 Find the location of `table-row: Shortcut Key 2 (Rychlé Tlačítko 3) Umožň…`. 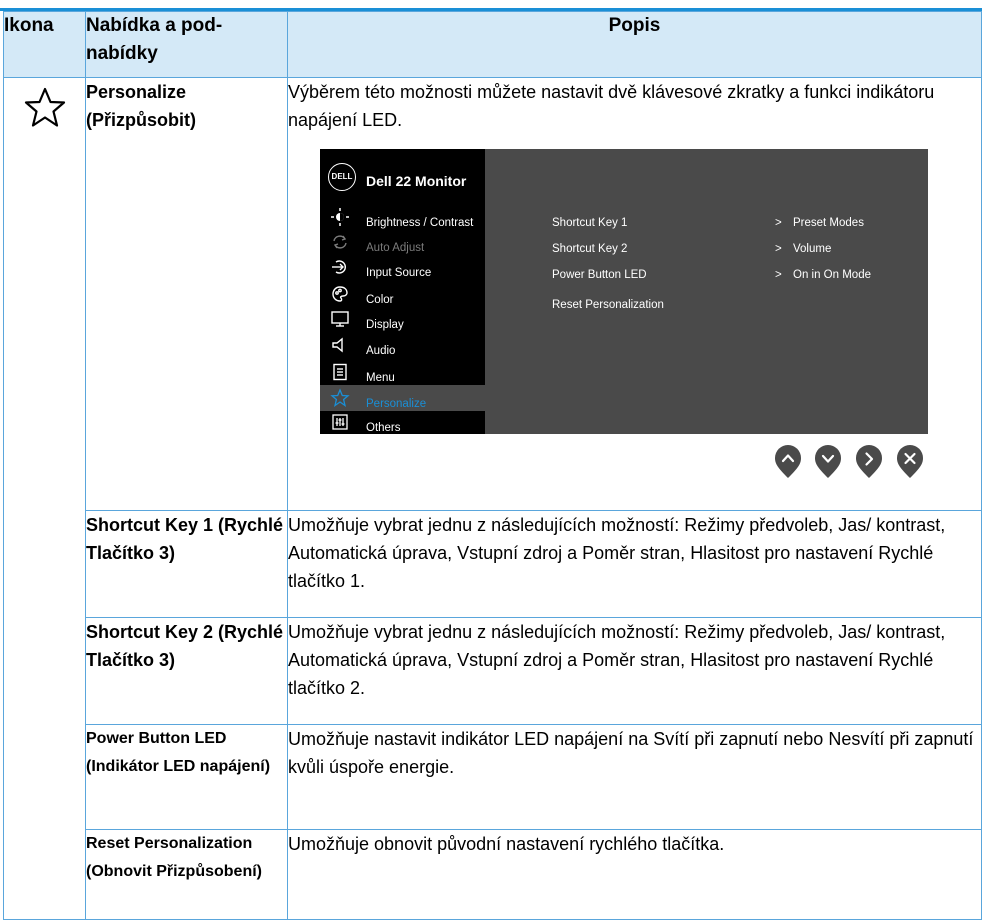

table-row: Shortcut Key 2 (Rychlé Tlačítko 3) Umožň… is located at coordinates (493, 671).